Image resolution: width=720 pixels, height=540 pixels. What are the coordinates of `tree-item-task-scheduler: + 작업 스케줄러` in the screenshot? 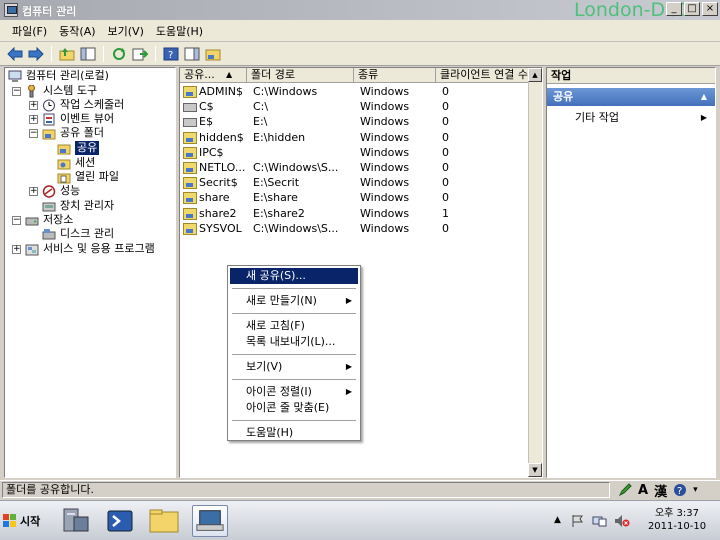 It's located at (76, 105).